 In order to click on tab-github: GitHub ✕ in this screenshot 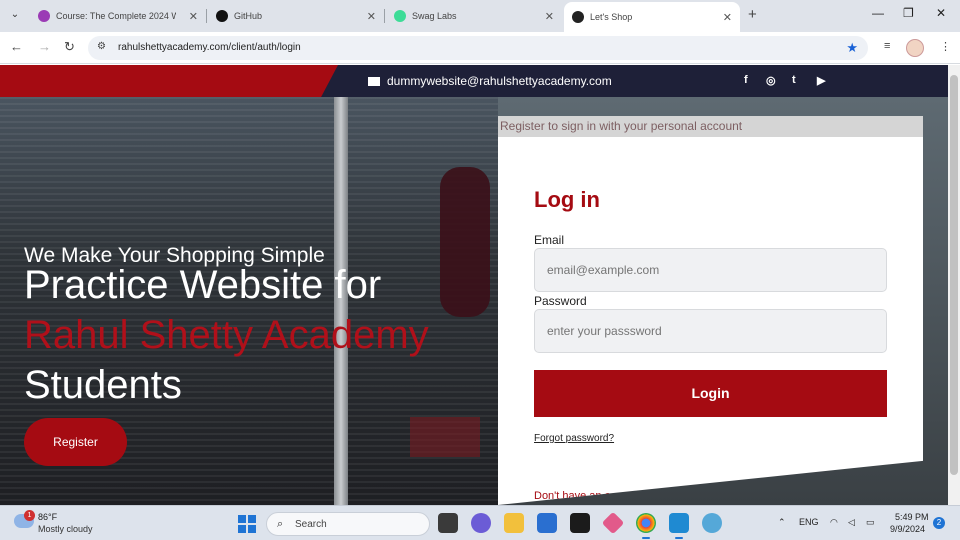, I will do `click(296, 16)`.